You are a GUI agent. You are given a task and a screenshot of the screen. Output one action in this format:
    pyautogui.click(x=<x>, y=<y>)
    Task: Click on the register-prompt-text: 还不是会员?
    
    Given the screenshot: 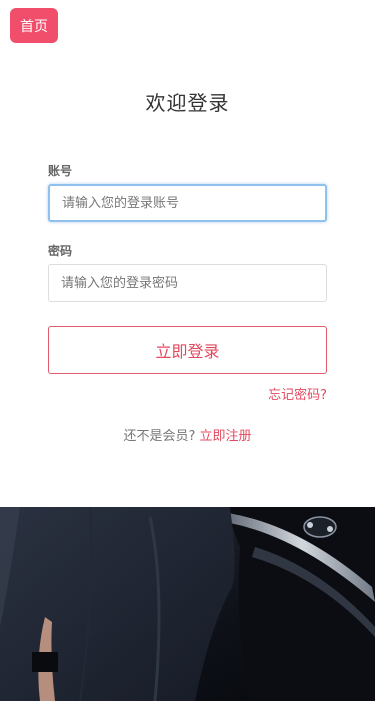 What is the action you would take?
    pyautogui.click(x=159, y=436)
    